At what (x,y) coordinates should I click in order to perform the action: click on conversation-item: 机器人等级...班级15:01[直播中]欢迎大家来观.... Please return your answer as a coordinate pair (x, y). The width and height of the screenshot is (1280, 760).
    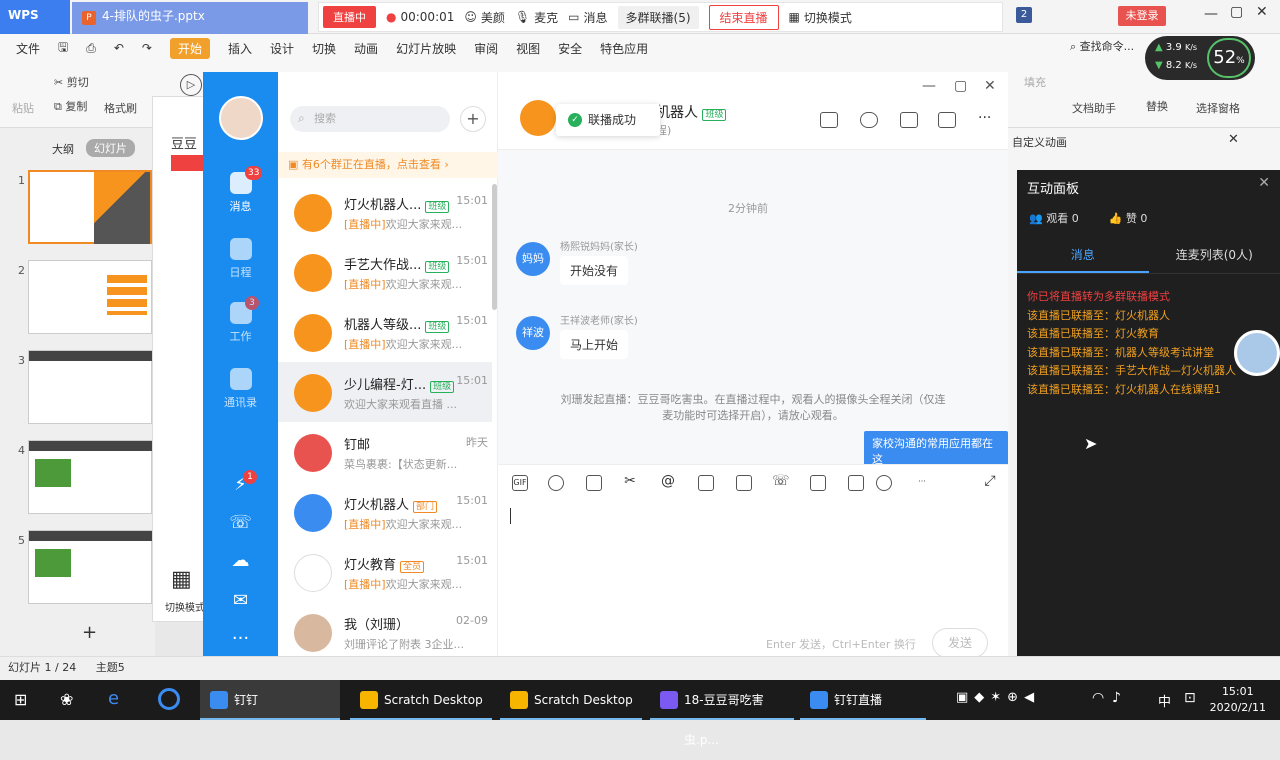
    Looking at the image, I should click on (385, 332).